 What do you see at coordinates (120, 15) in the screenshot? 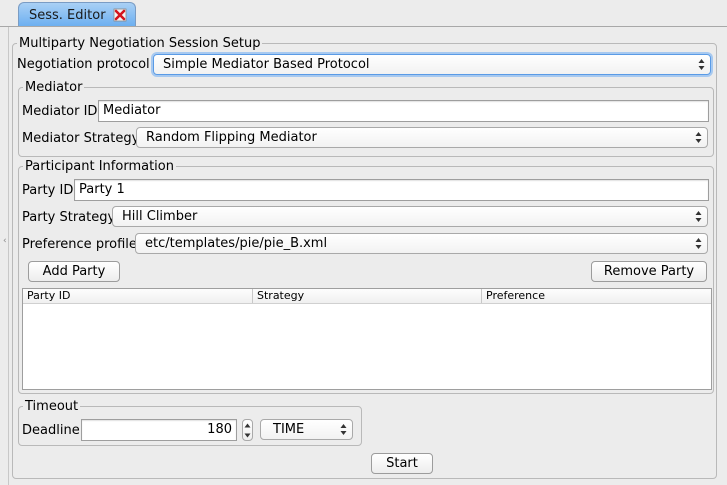
I see `close-icon` at bounding box center [120, 15].